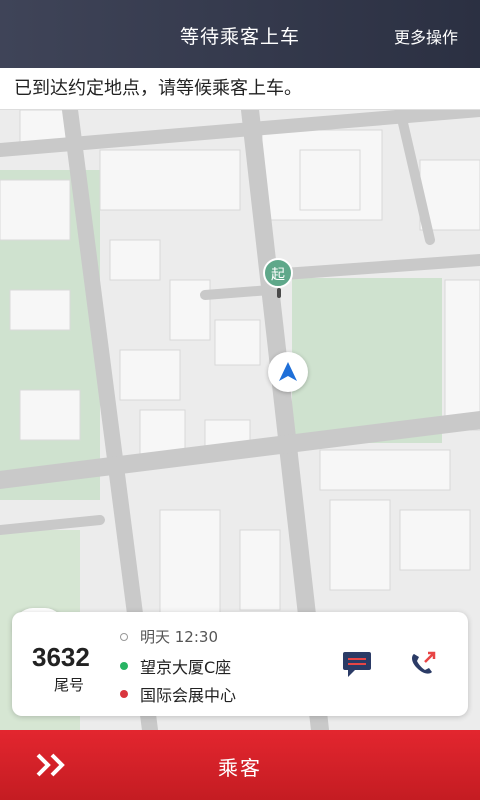 The width and height of the screenshot is (480, 800). Describe the element at coordinates (188, 695) in the screenshot. I see `destination-address: 国际会展中心` at that location.